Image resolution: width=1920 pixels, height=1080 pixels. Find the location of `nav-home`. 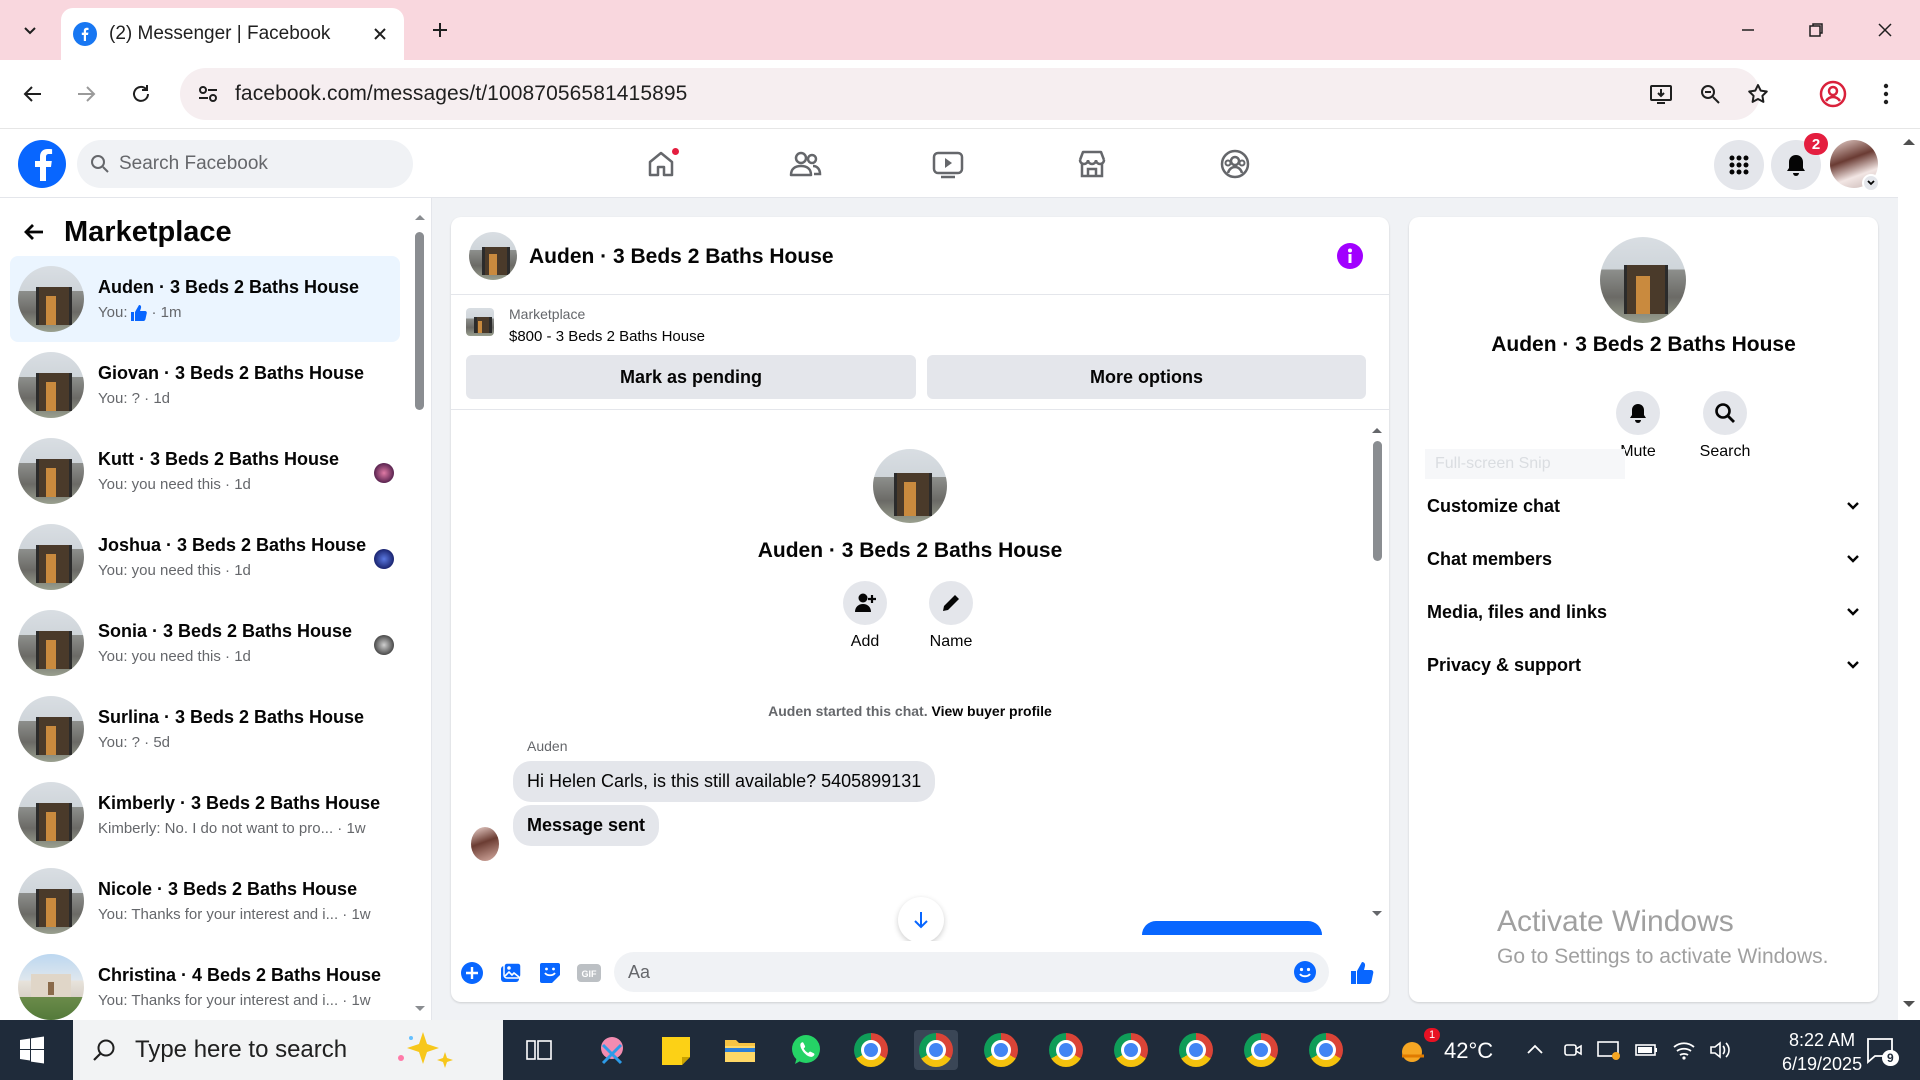

nav-home is located at coordinates (661, 164).